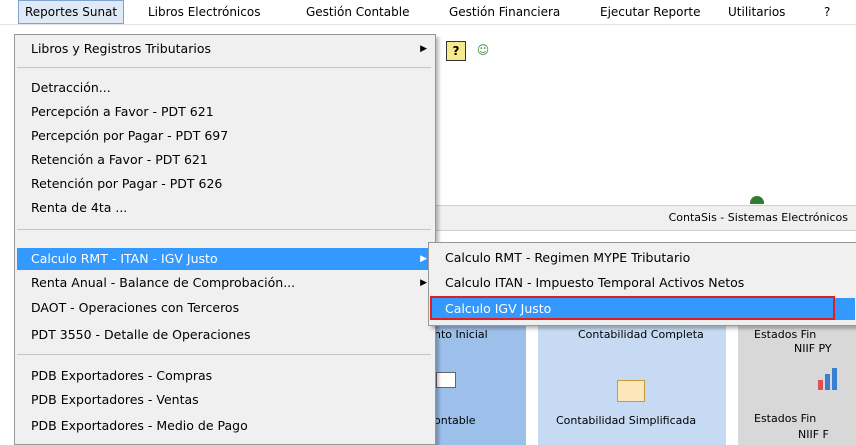  I want to click on menu-reportes-sunat: Reportes Sunat, so click(71, 12).